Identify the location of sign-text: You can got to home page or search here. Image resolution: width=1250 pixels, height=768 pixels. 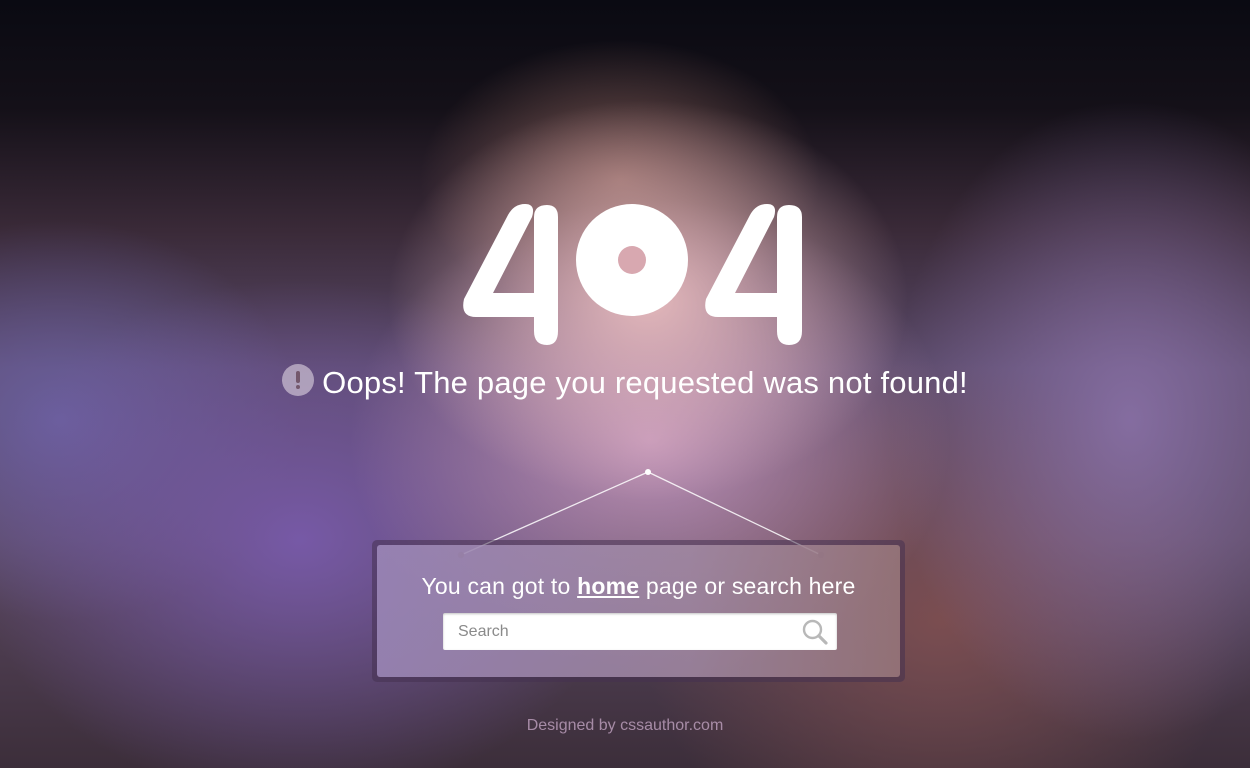
(638, 586).